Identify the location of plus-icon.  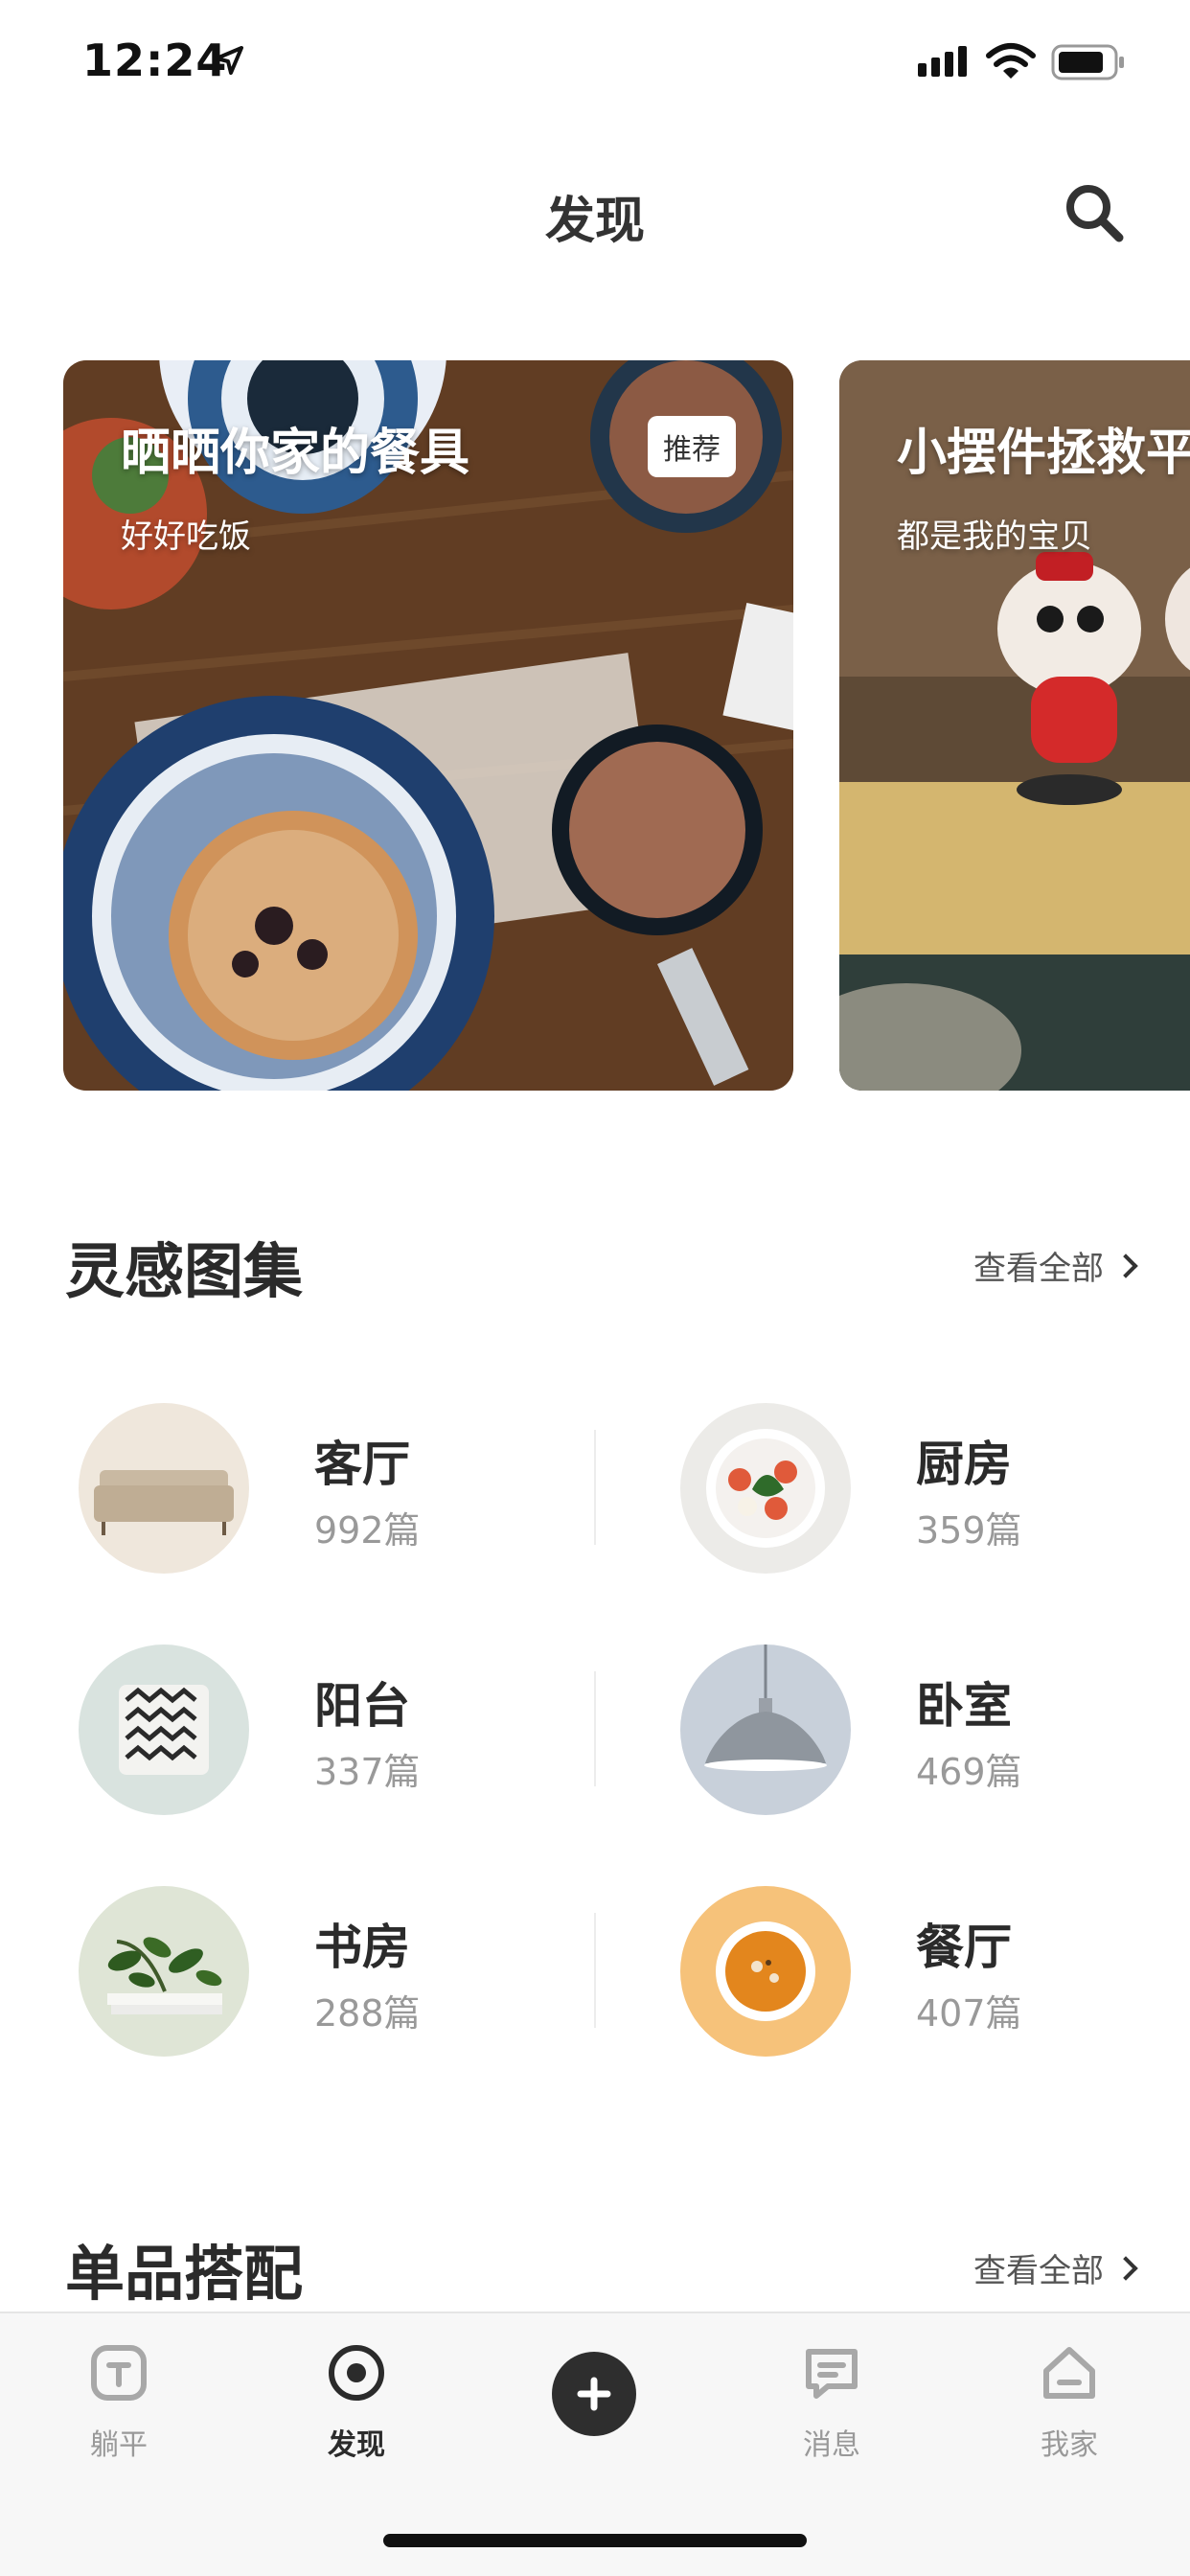
(594, 2394).